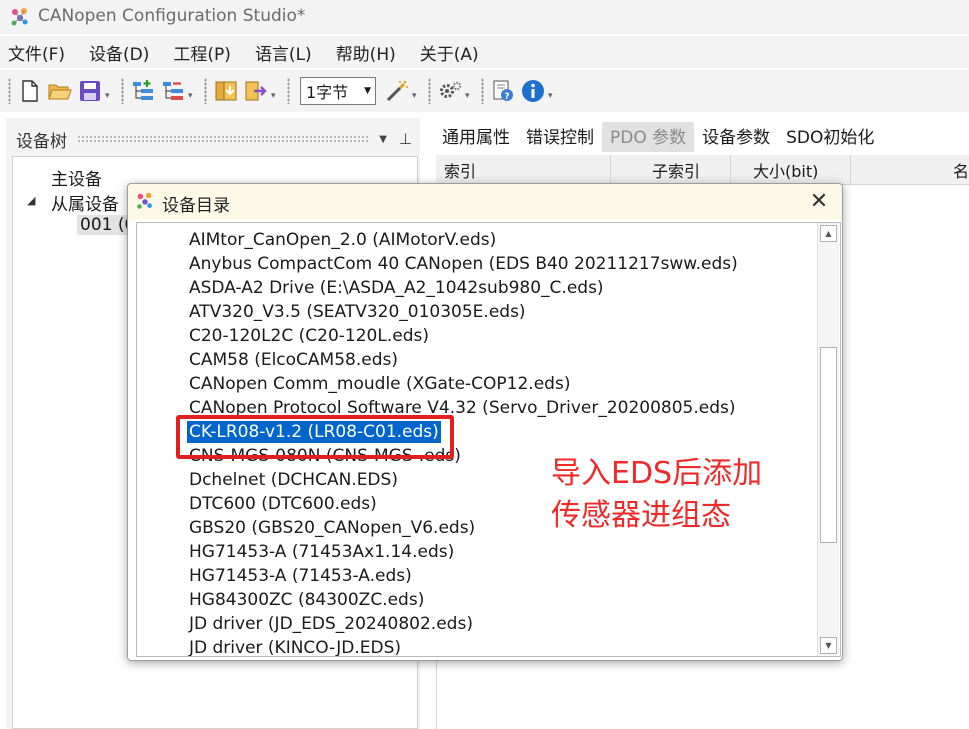 Image resolution: width=969 pixels, height=729 pixels. Describe the element at coordinates (405, 139) in the screenshot. I see `pin-icon: ⊥` at that location.